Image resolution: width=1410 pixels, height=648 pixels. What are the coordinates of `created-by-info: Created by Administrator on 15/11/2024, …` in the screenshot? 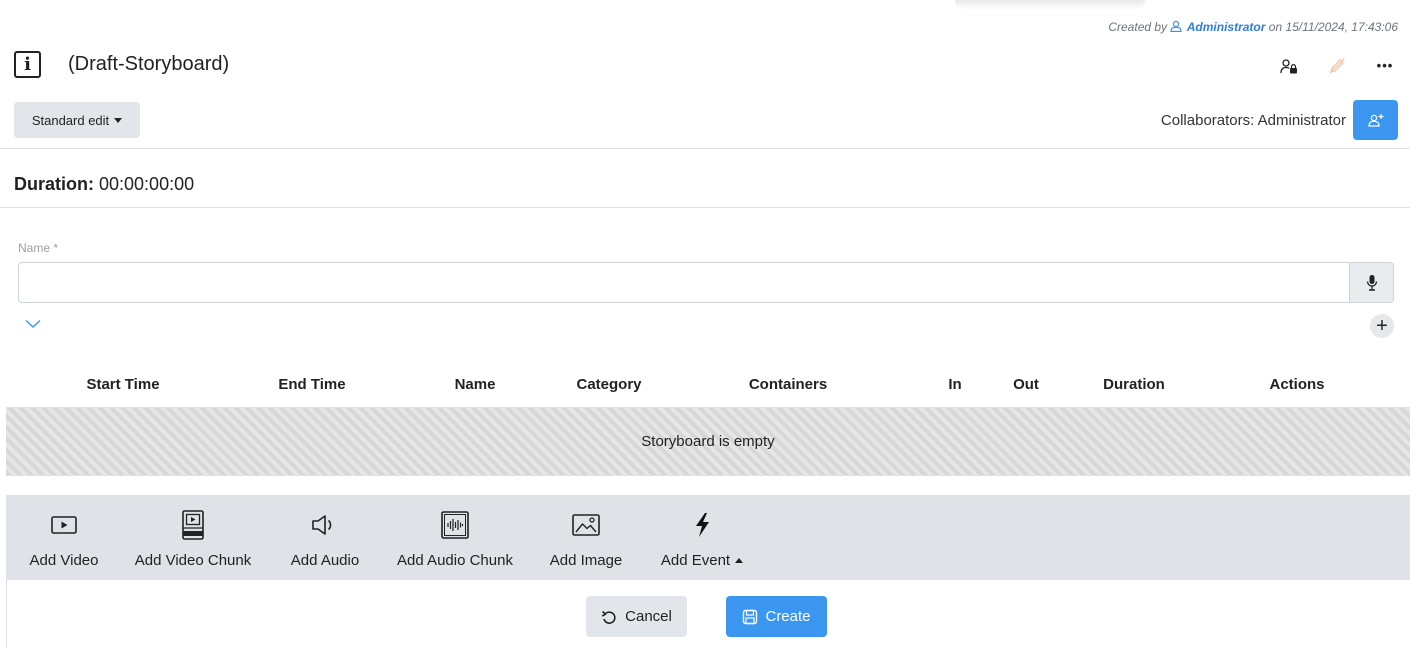 It's located at (1253, 27).